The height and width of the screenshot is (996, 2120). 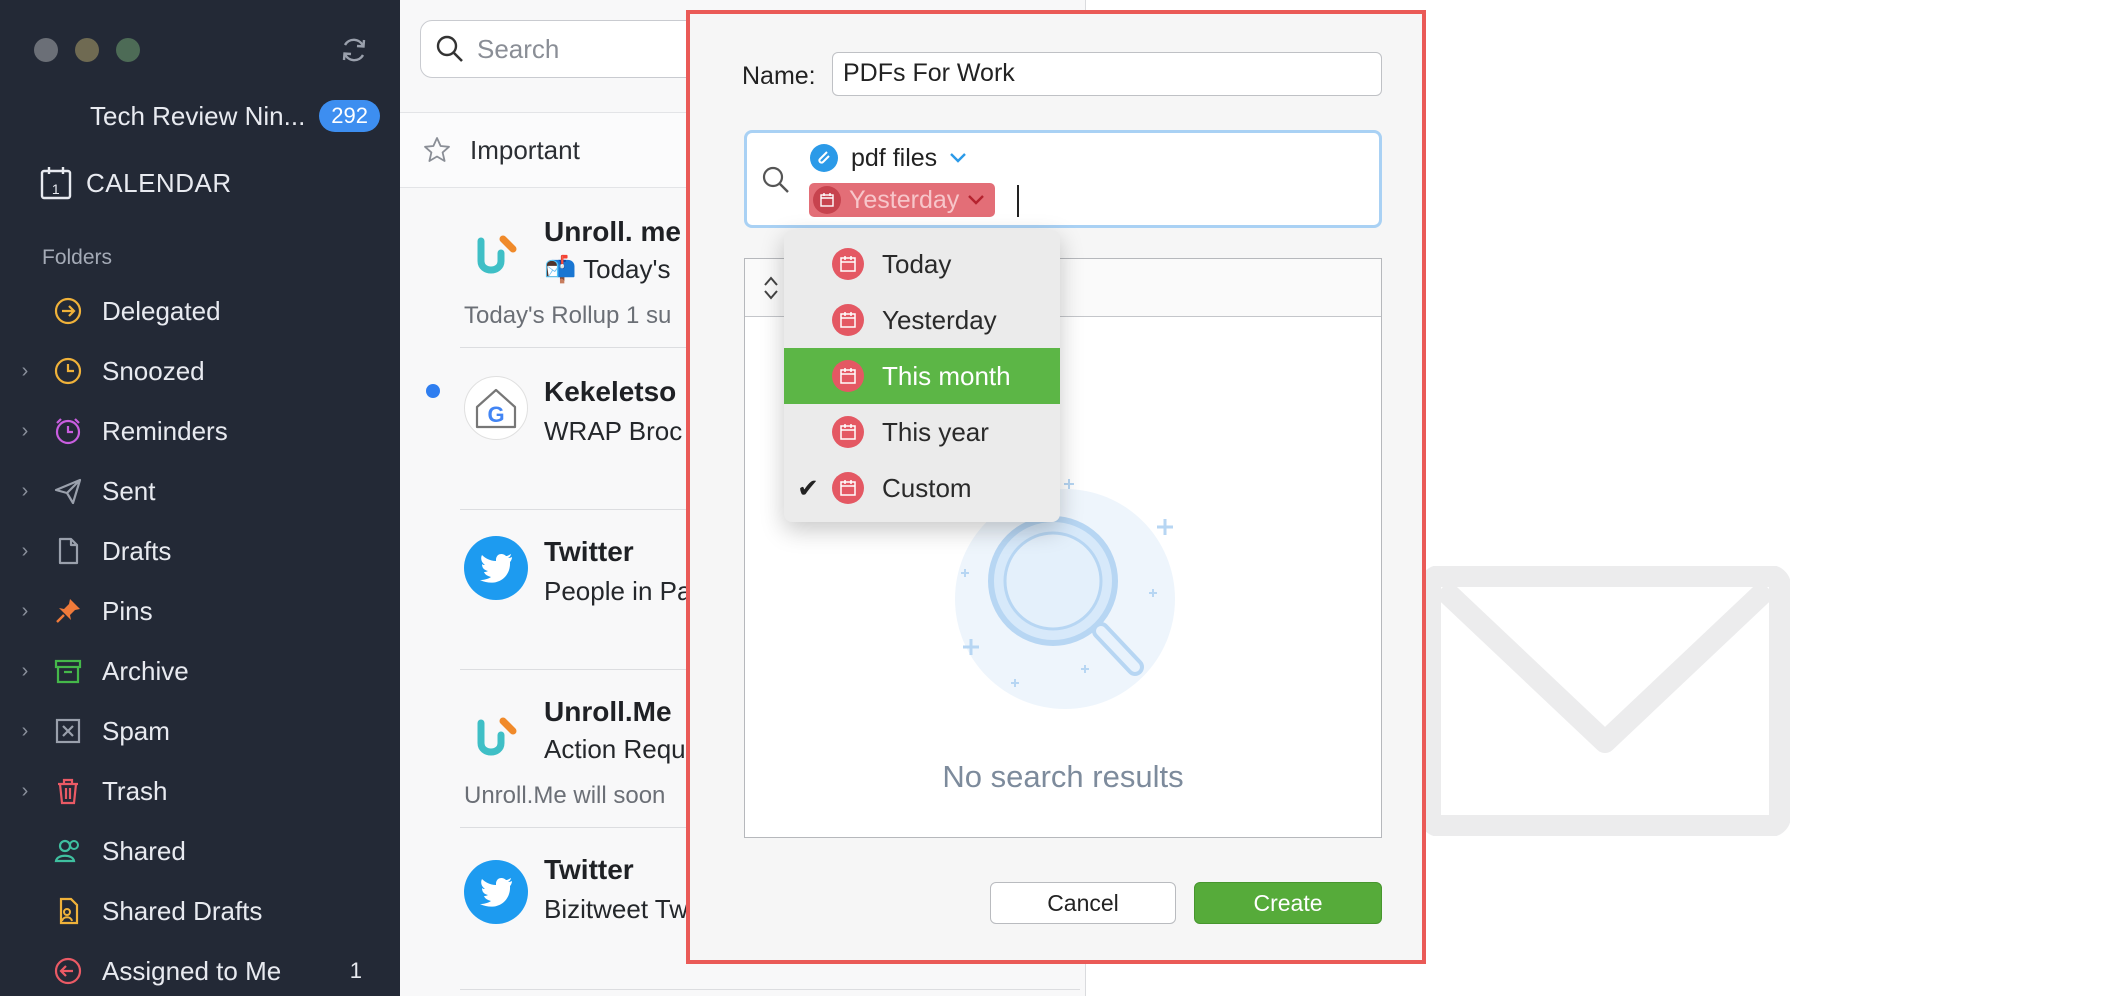 I want to click on sidebar-item-label: Assigned to Me, so click(x=192, y=970).